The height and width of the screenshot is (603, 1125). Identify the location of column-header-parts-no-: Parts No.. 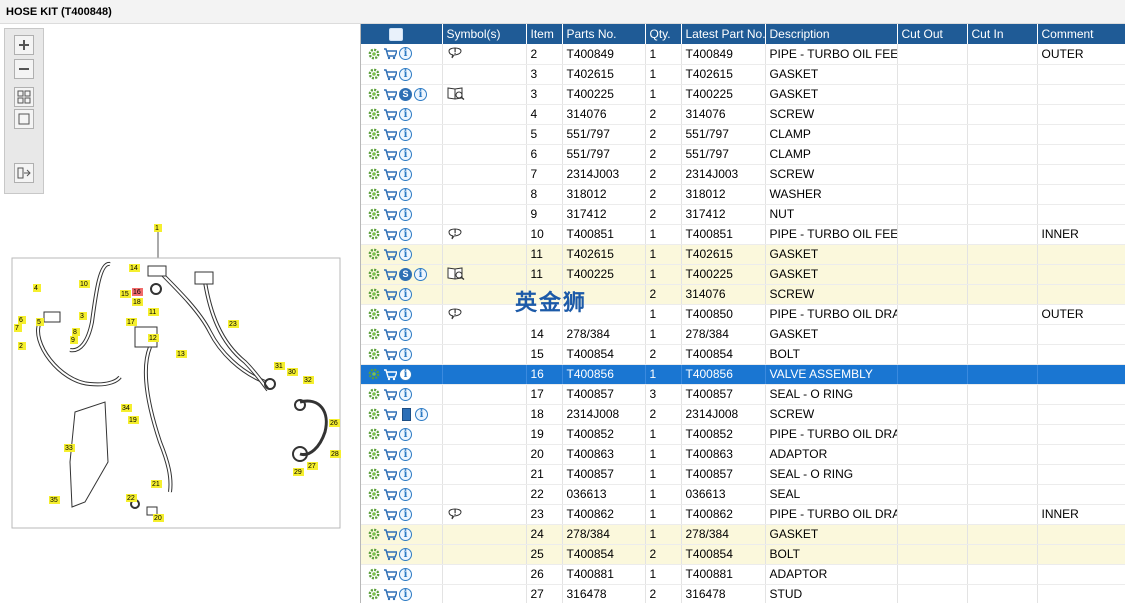
(604, 34).